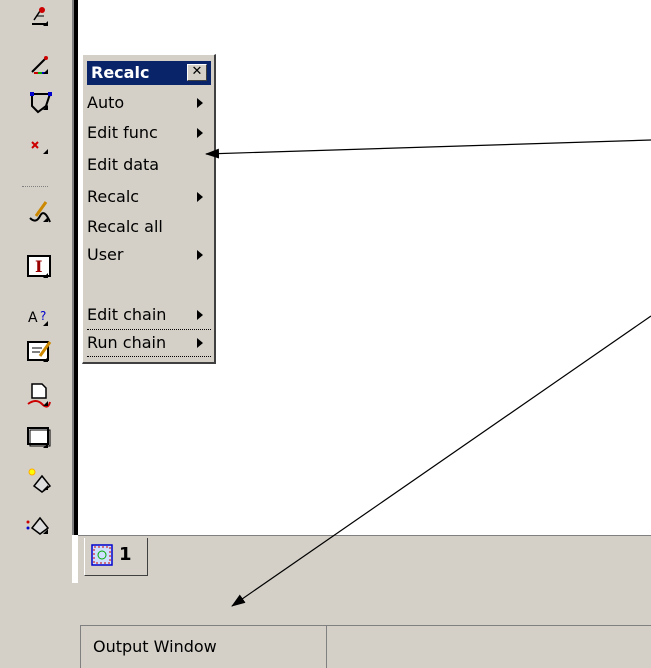 This screenshot has width=651, height=668. I want to click on menu-item-recalc-all: Recalc all, so click(149, 227).